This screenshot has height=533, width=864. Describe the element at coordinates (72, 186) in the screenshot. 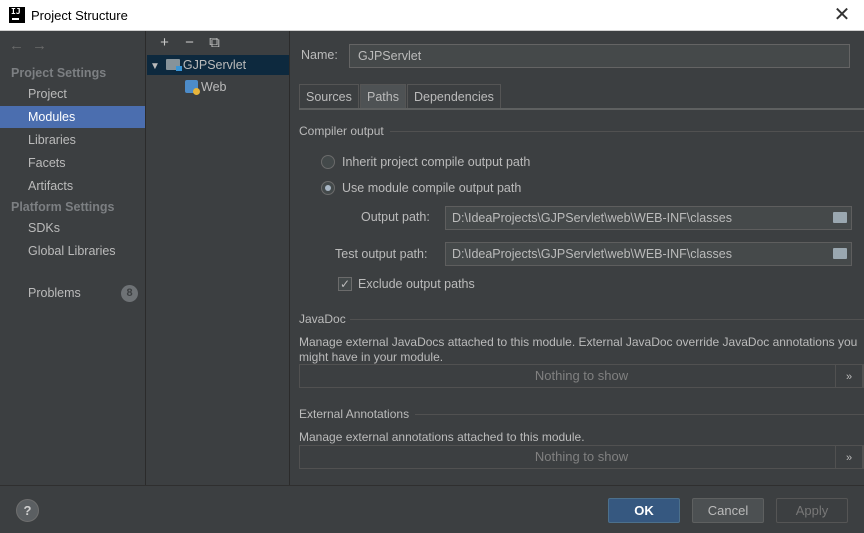

I see `sidebar-item-artifacts: Artifacts` at that location.